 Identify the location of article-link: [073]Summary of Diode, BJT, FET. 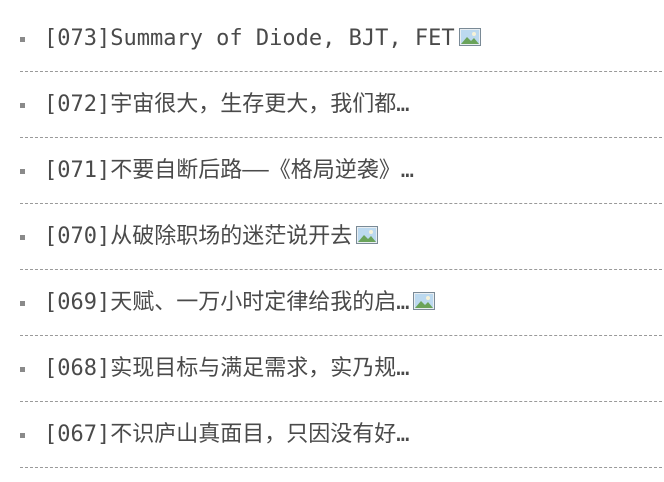
(262, 39).